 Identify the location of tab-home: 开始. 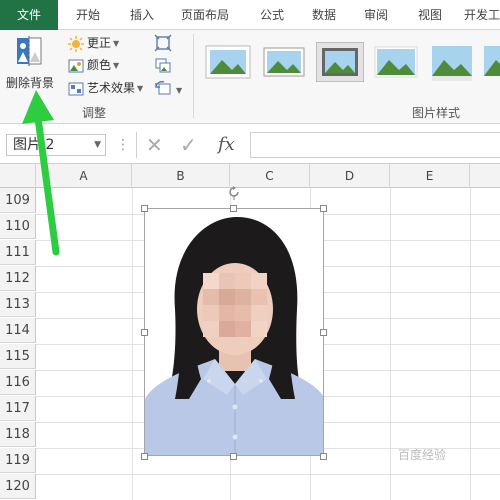
(88, 15).